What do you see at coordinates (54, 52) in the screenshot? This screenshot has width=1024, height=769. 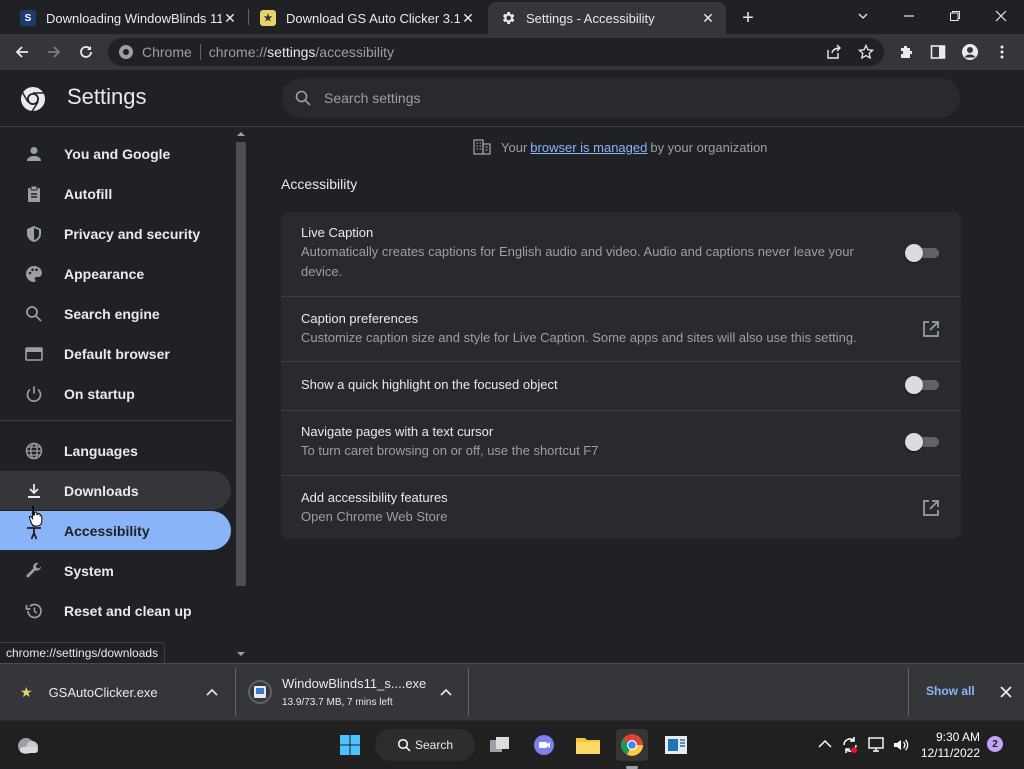 I see `forward-button` at bounding box center [54, 52].